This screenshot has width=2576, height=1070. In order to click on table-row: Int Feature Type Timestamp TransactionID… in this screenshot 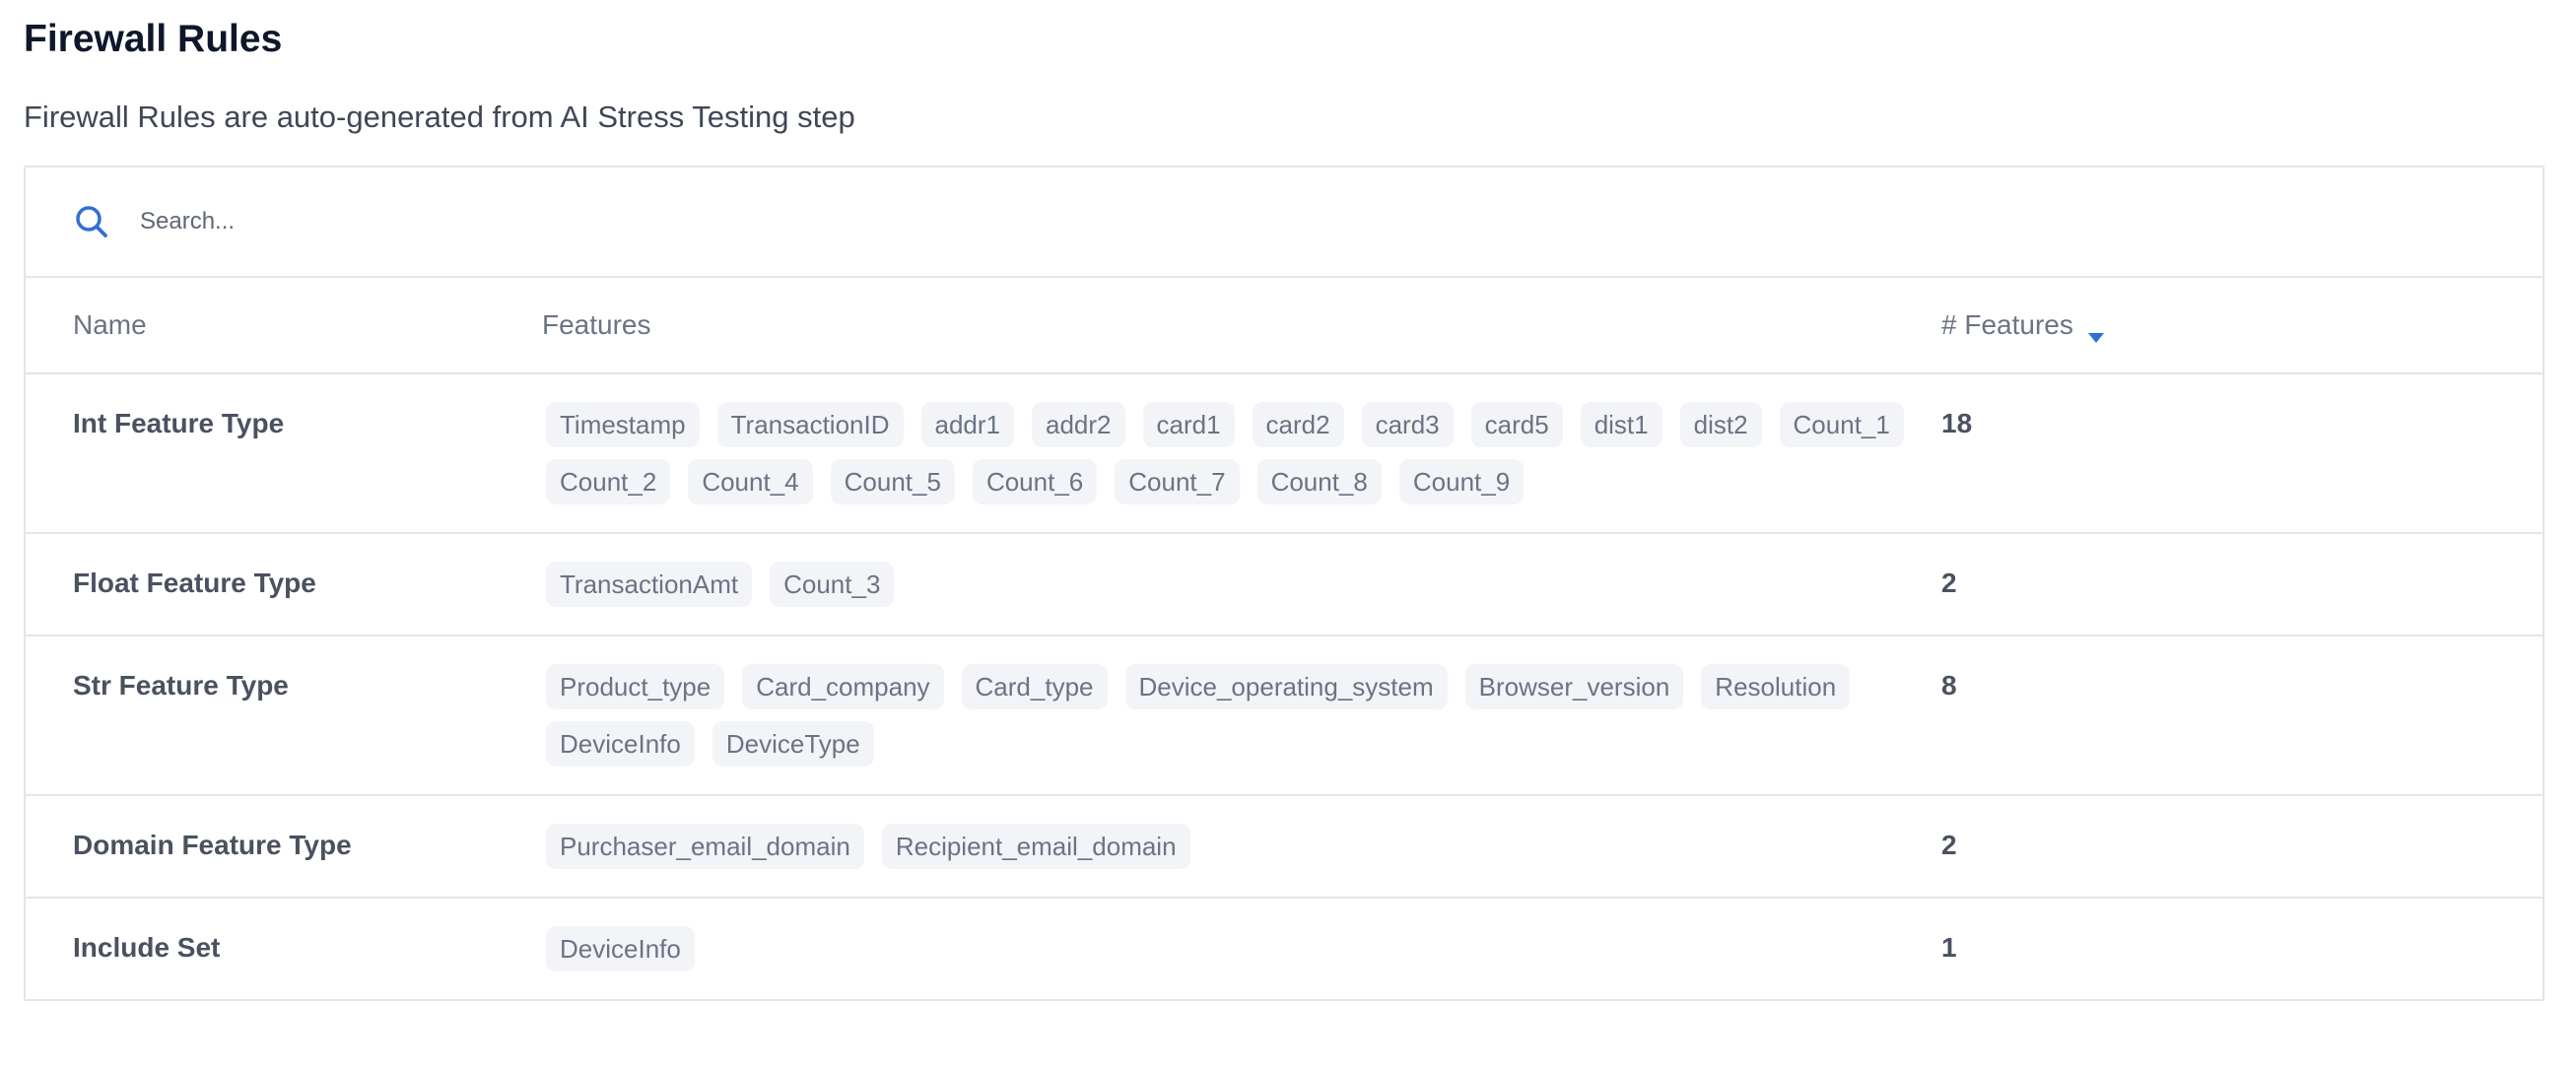, I will do `click(1284, 454)`.